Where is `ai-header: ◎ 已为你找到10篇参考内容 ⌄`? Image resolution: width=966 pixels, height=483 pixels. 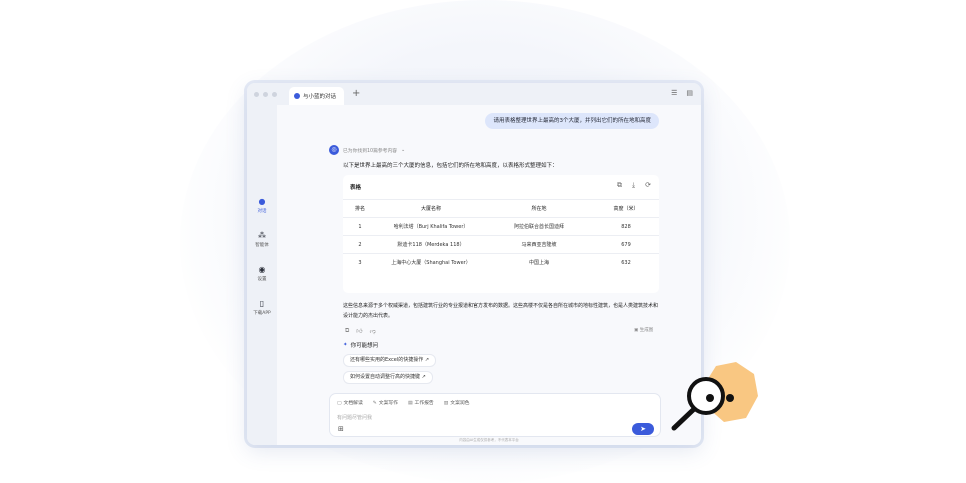 ai-header: ◎ 已为你找到10篇参考内容 ⌄ is located at coordinates (367, 150).